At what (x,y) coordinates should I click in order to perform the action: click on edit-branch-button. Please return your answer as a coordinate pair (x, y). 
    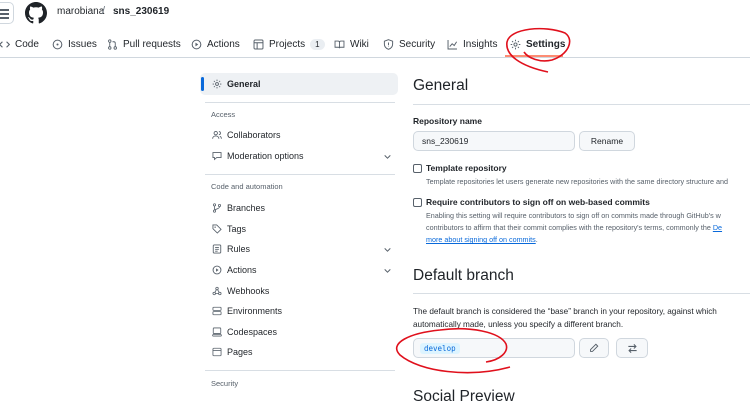
    Looking at the image, I should click on (594, 348).